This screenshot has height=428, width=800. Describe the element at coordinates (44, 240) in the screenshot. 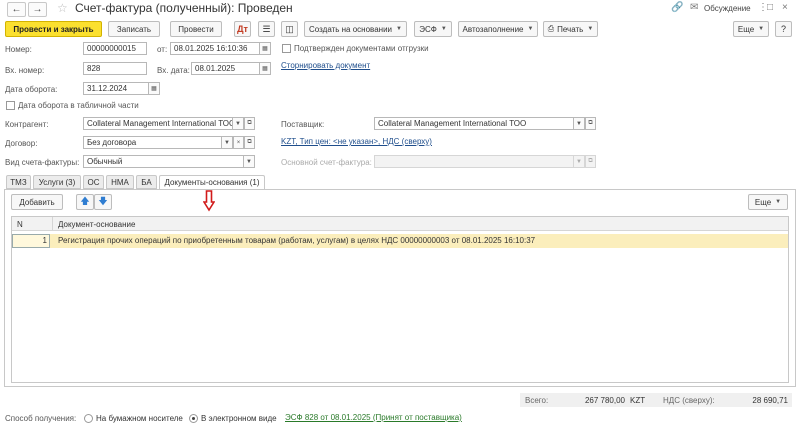

I see `row-number: 1` at that location.